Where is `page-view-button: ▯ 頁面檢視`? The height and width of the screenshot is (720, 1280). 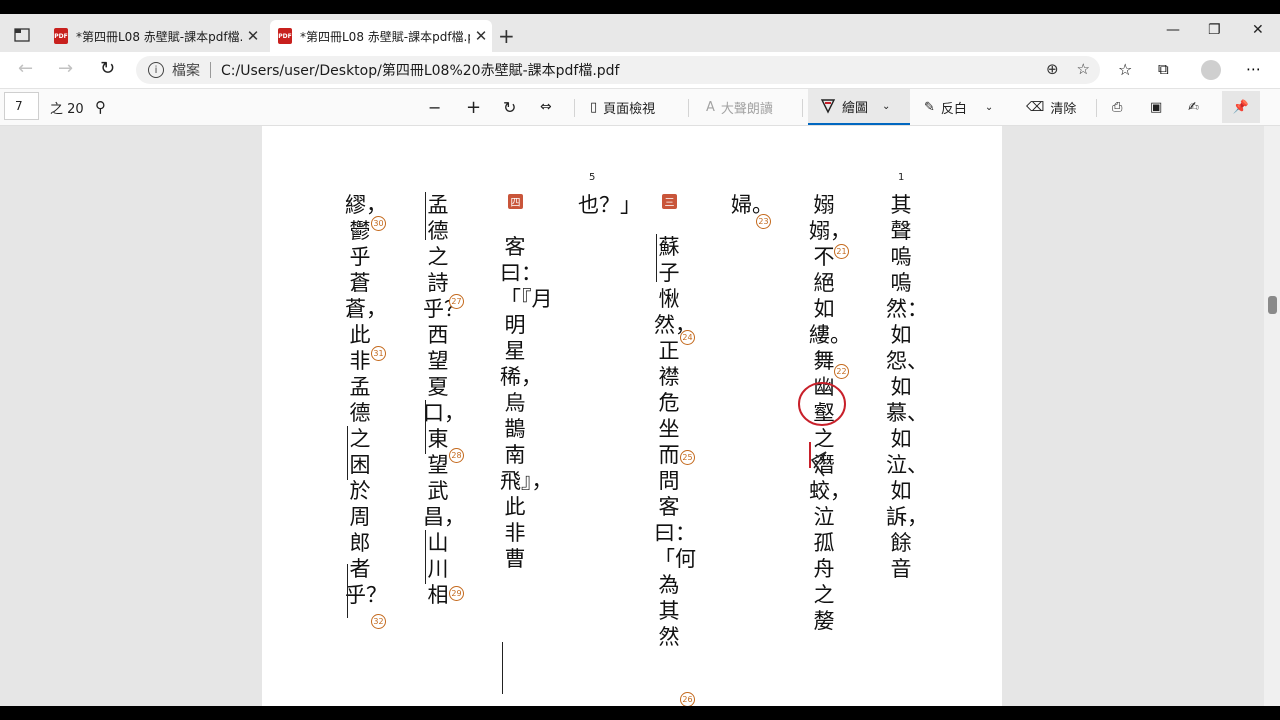
page-view-button: ▯ 頁面檢視 is located at coordinates (622, 107).